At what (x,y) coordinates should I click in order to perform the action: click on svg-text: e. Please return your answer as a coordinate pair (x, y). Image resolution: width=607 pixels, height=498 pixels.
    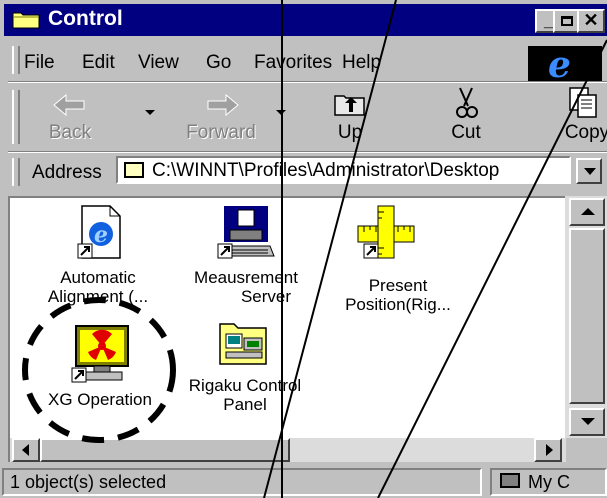
    Looking at the image, I should click on (101, 235).